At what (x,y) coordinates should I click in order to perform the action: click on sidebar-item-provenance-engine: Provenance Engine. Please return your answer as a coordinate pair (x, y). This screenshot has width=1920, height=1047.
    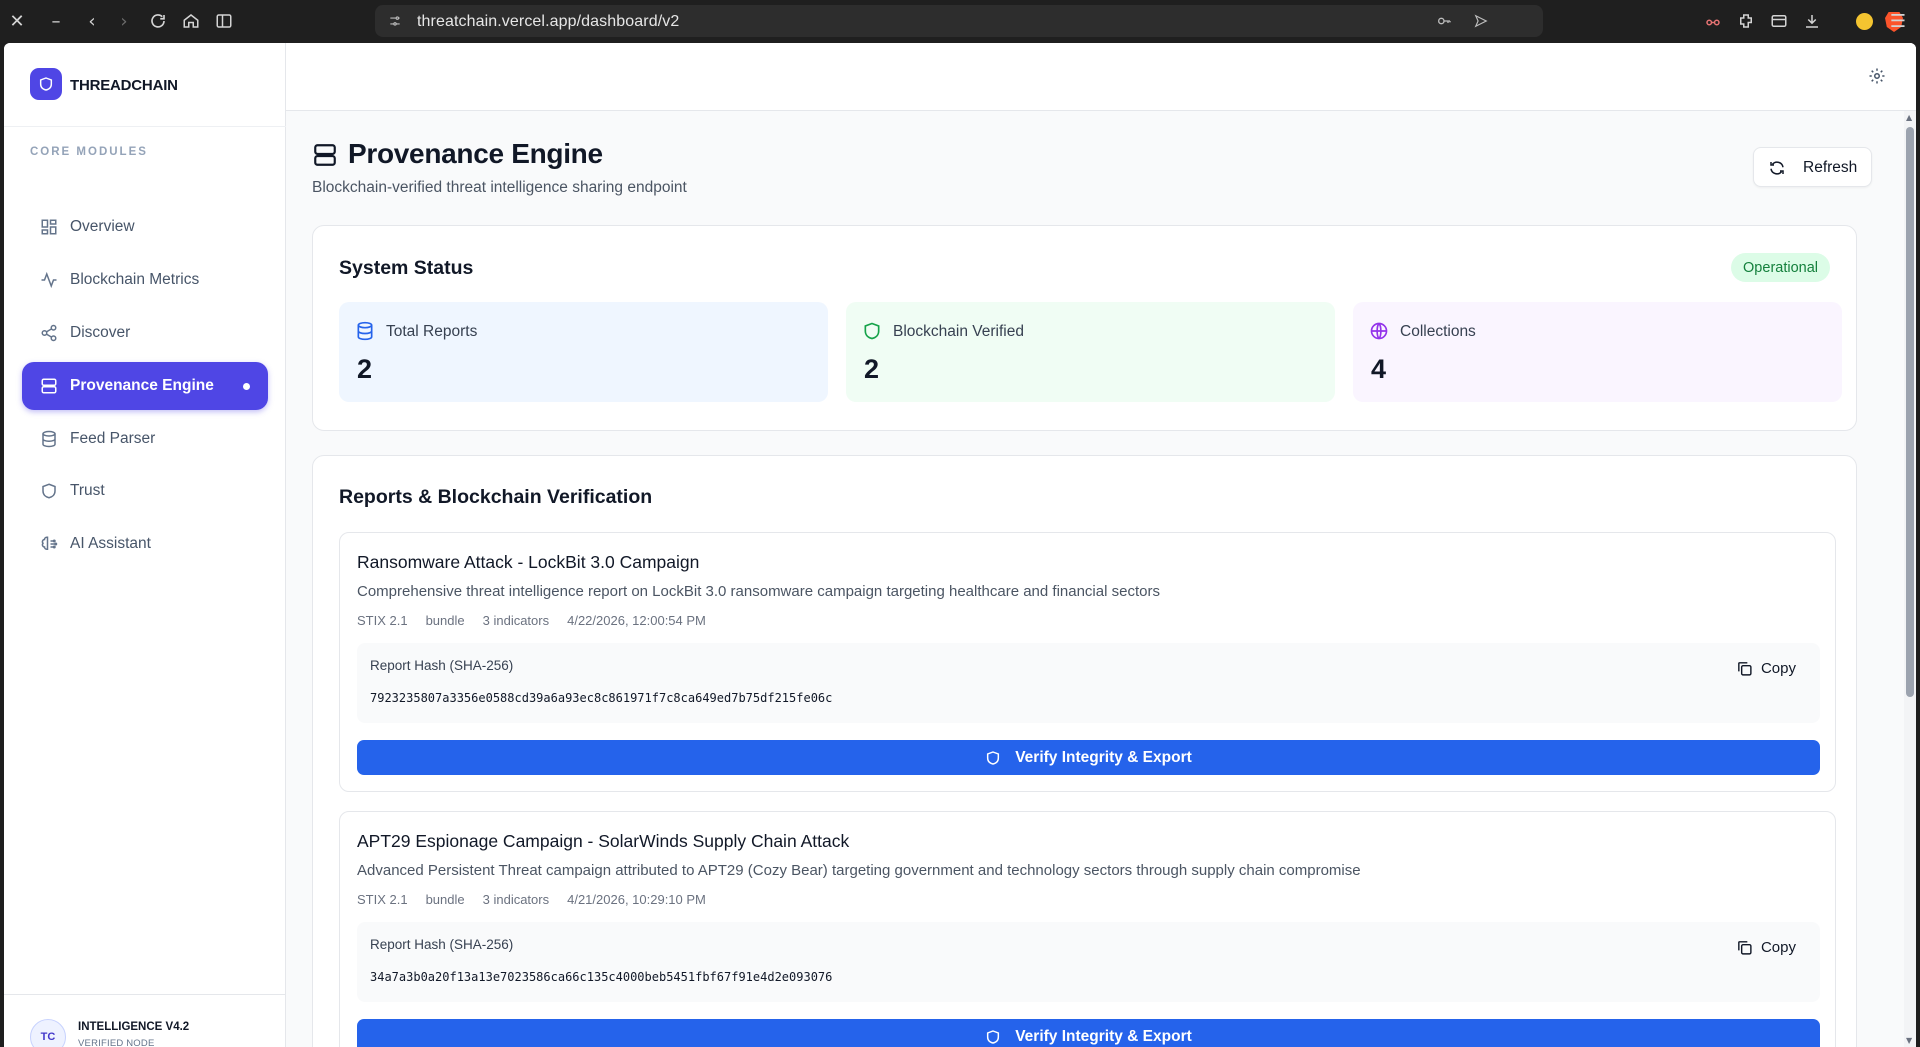
    Looking at the image, I should click on (145, 386).